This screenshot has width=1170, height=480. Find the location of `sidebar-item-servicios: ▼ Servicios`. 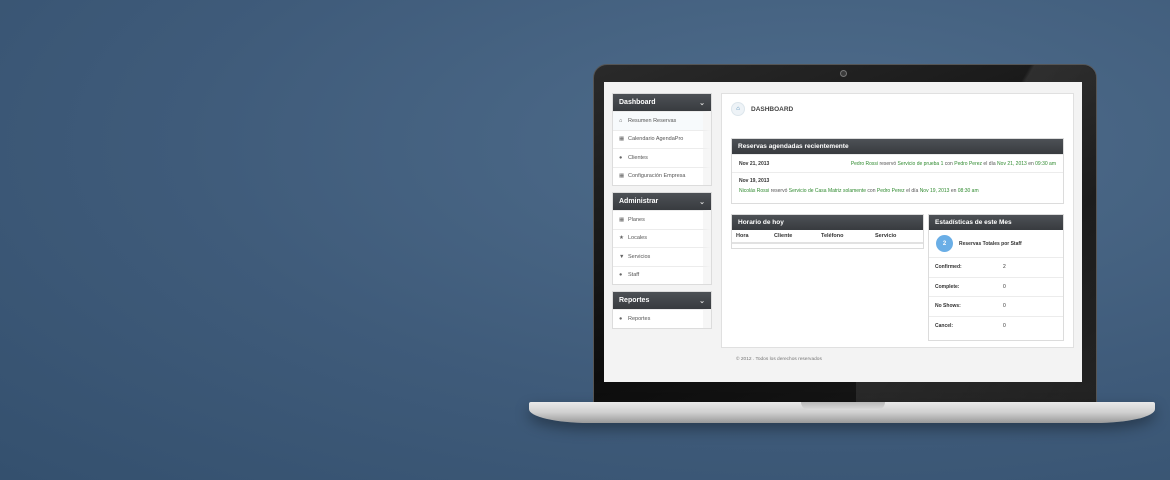

sidebar-item-servicios: ▼ Servicios is located at coordinates (662, 256).